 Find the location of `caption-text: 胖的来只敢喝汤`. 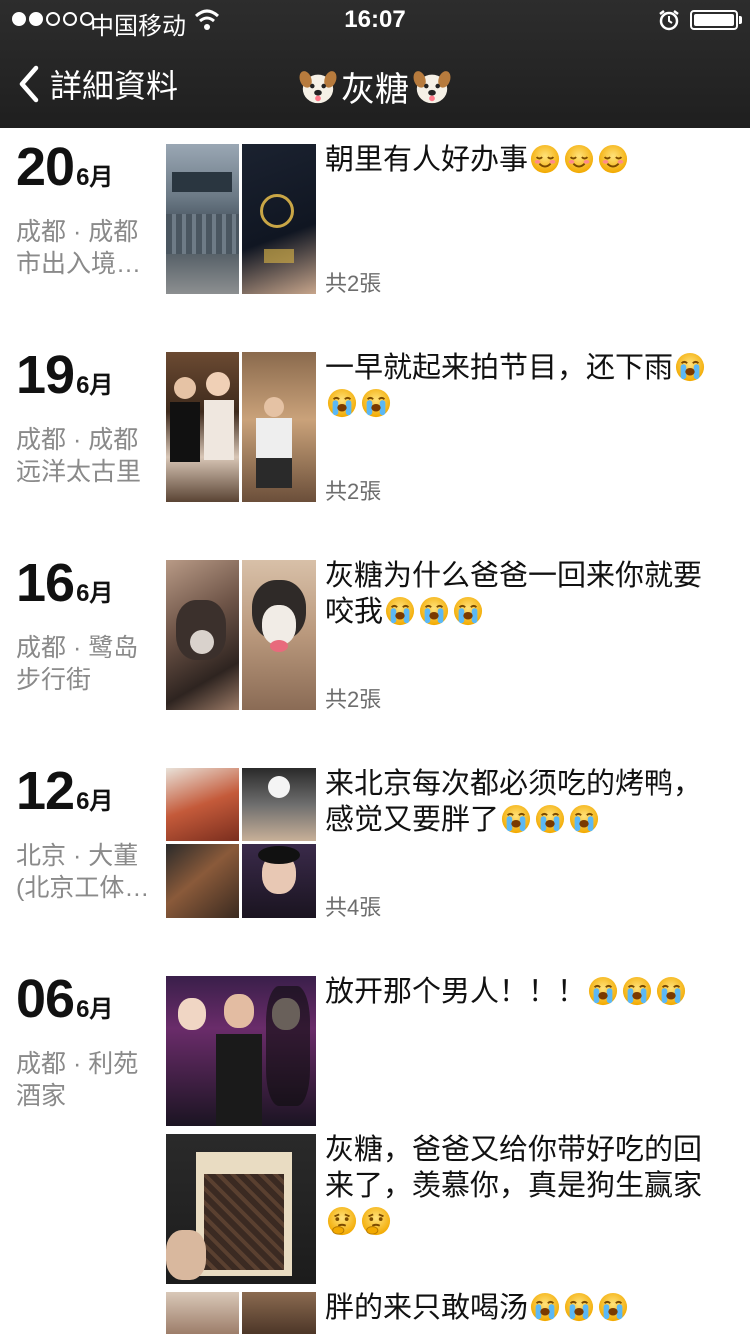

caption-text: 胖的来只敢喝汤 is located at coordinates (427, 1308).